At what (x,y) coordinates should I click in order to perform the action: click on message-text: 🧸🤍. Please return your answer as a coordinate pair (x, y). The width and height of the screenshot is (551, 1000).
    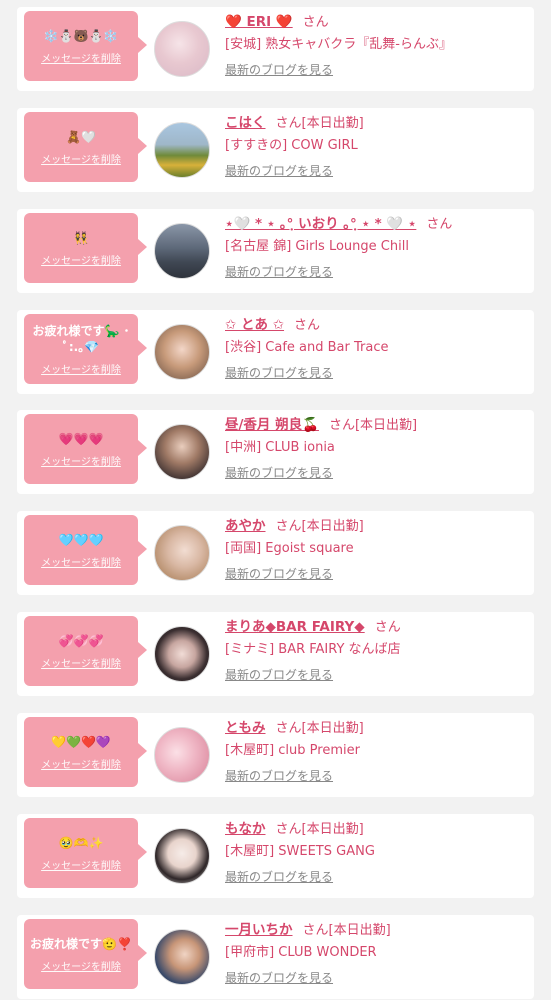
    Looking at the image, I should click on (81, 136).